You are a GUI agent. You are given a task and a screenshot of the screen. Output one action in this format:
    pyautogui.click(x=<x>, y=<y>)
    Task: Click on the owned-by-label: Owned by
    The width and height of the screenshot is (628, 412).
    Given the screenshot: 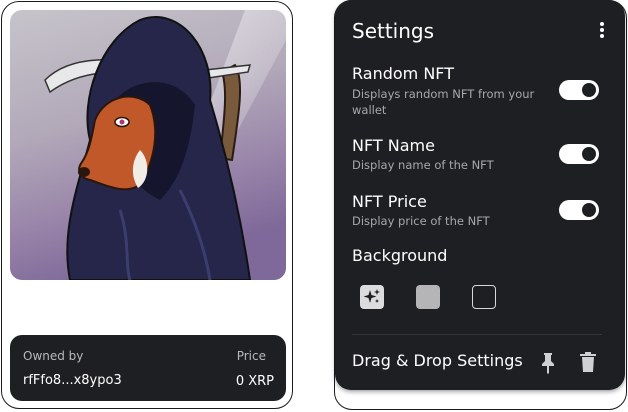 What is the action you would take?
    pyautogui.click(x=53, y=356)
    